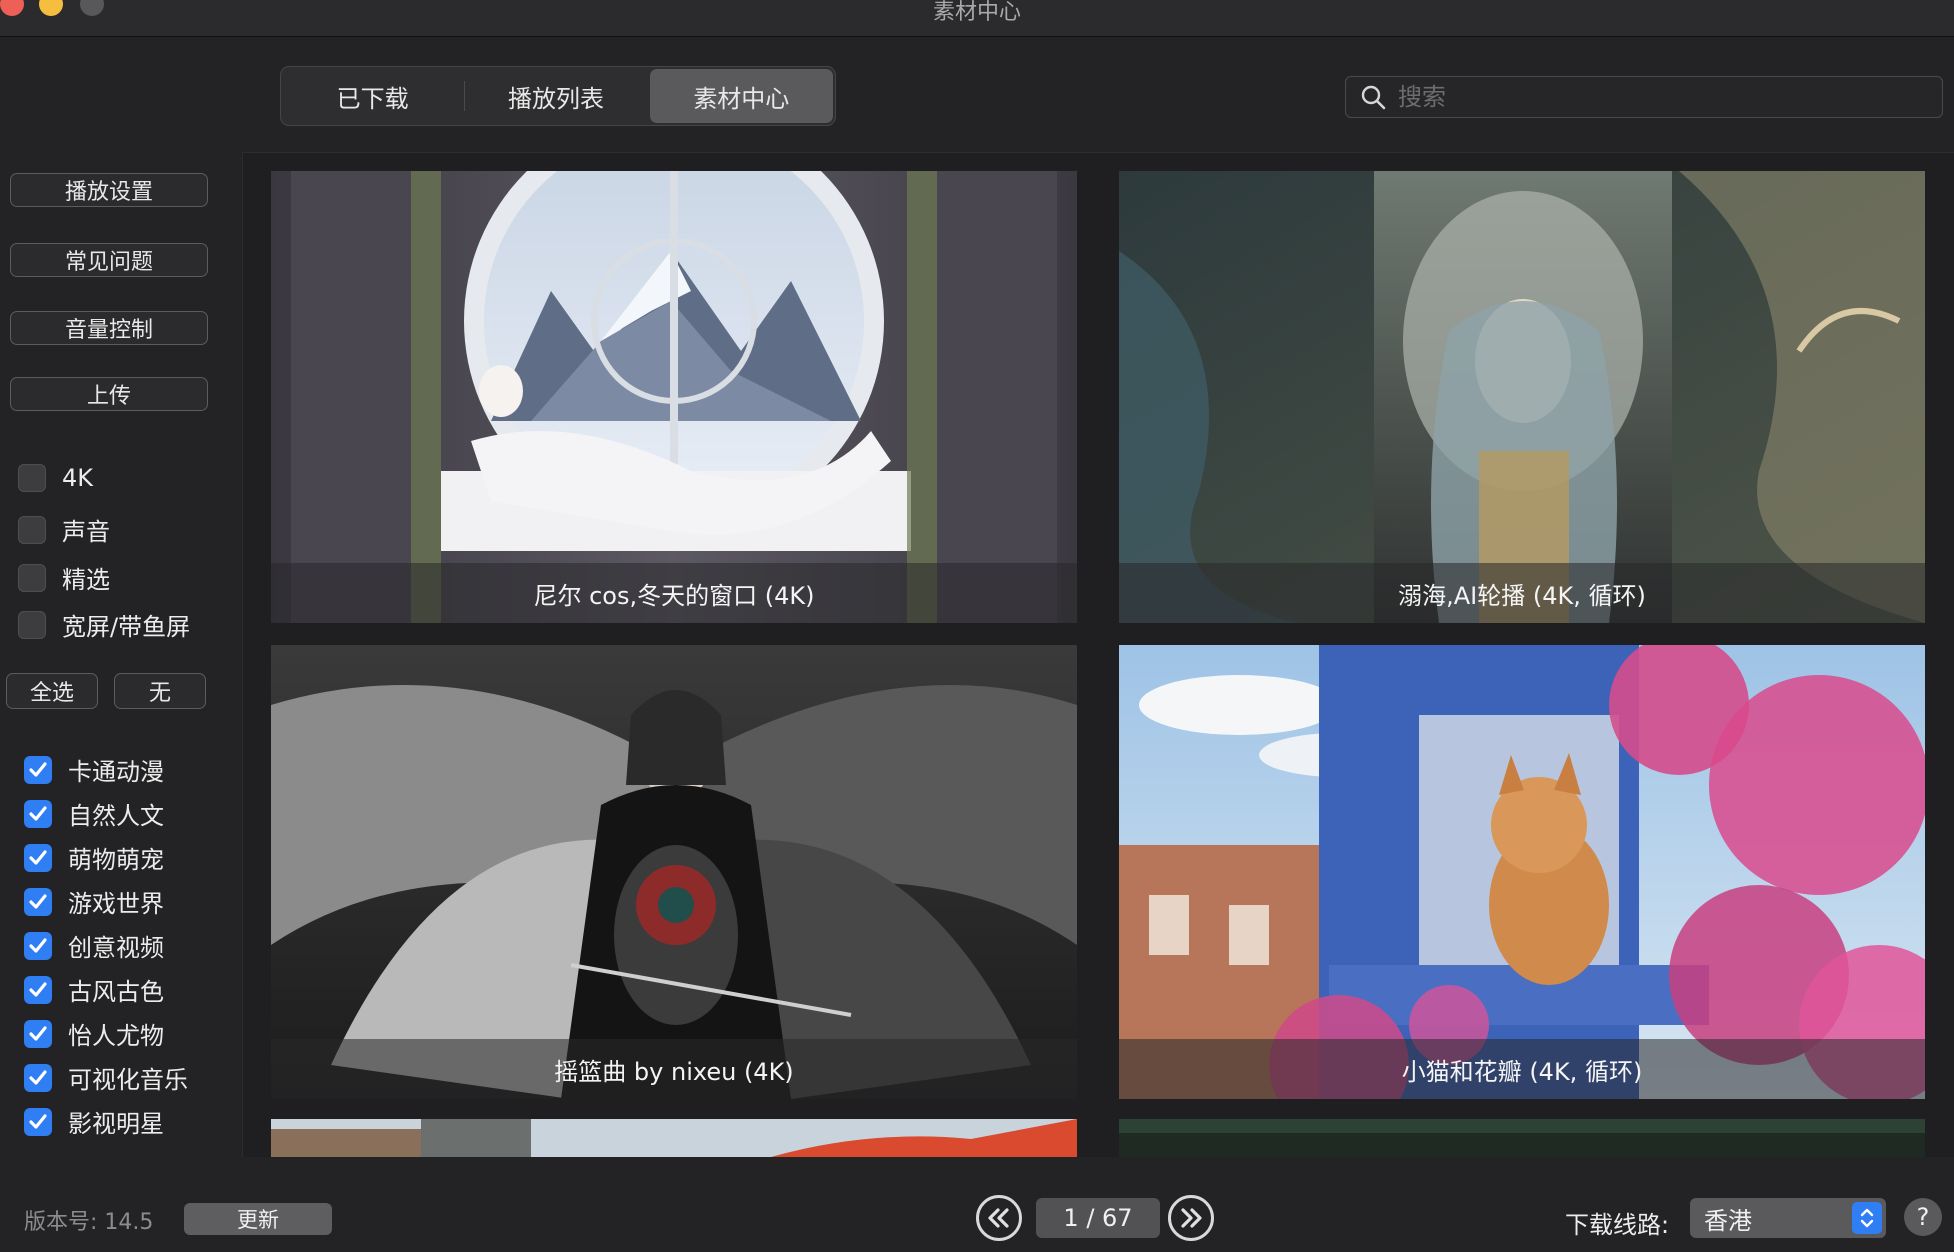  I want to click on category-filter: 创意视频, so click(94, 945).